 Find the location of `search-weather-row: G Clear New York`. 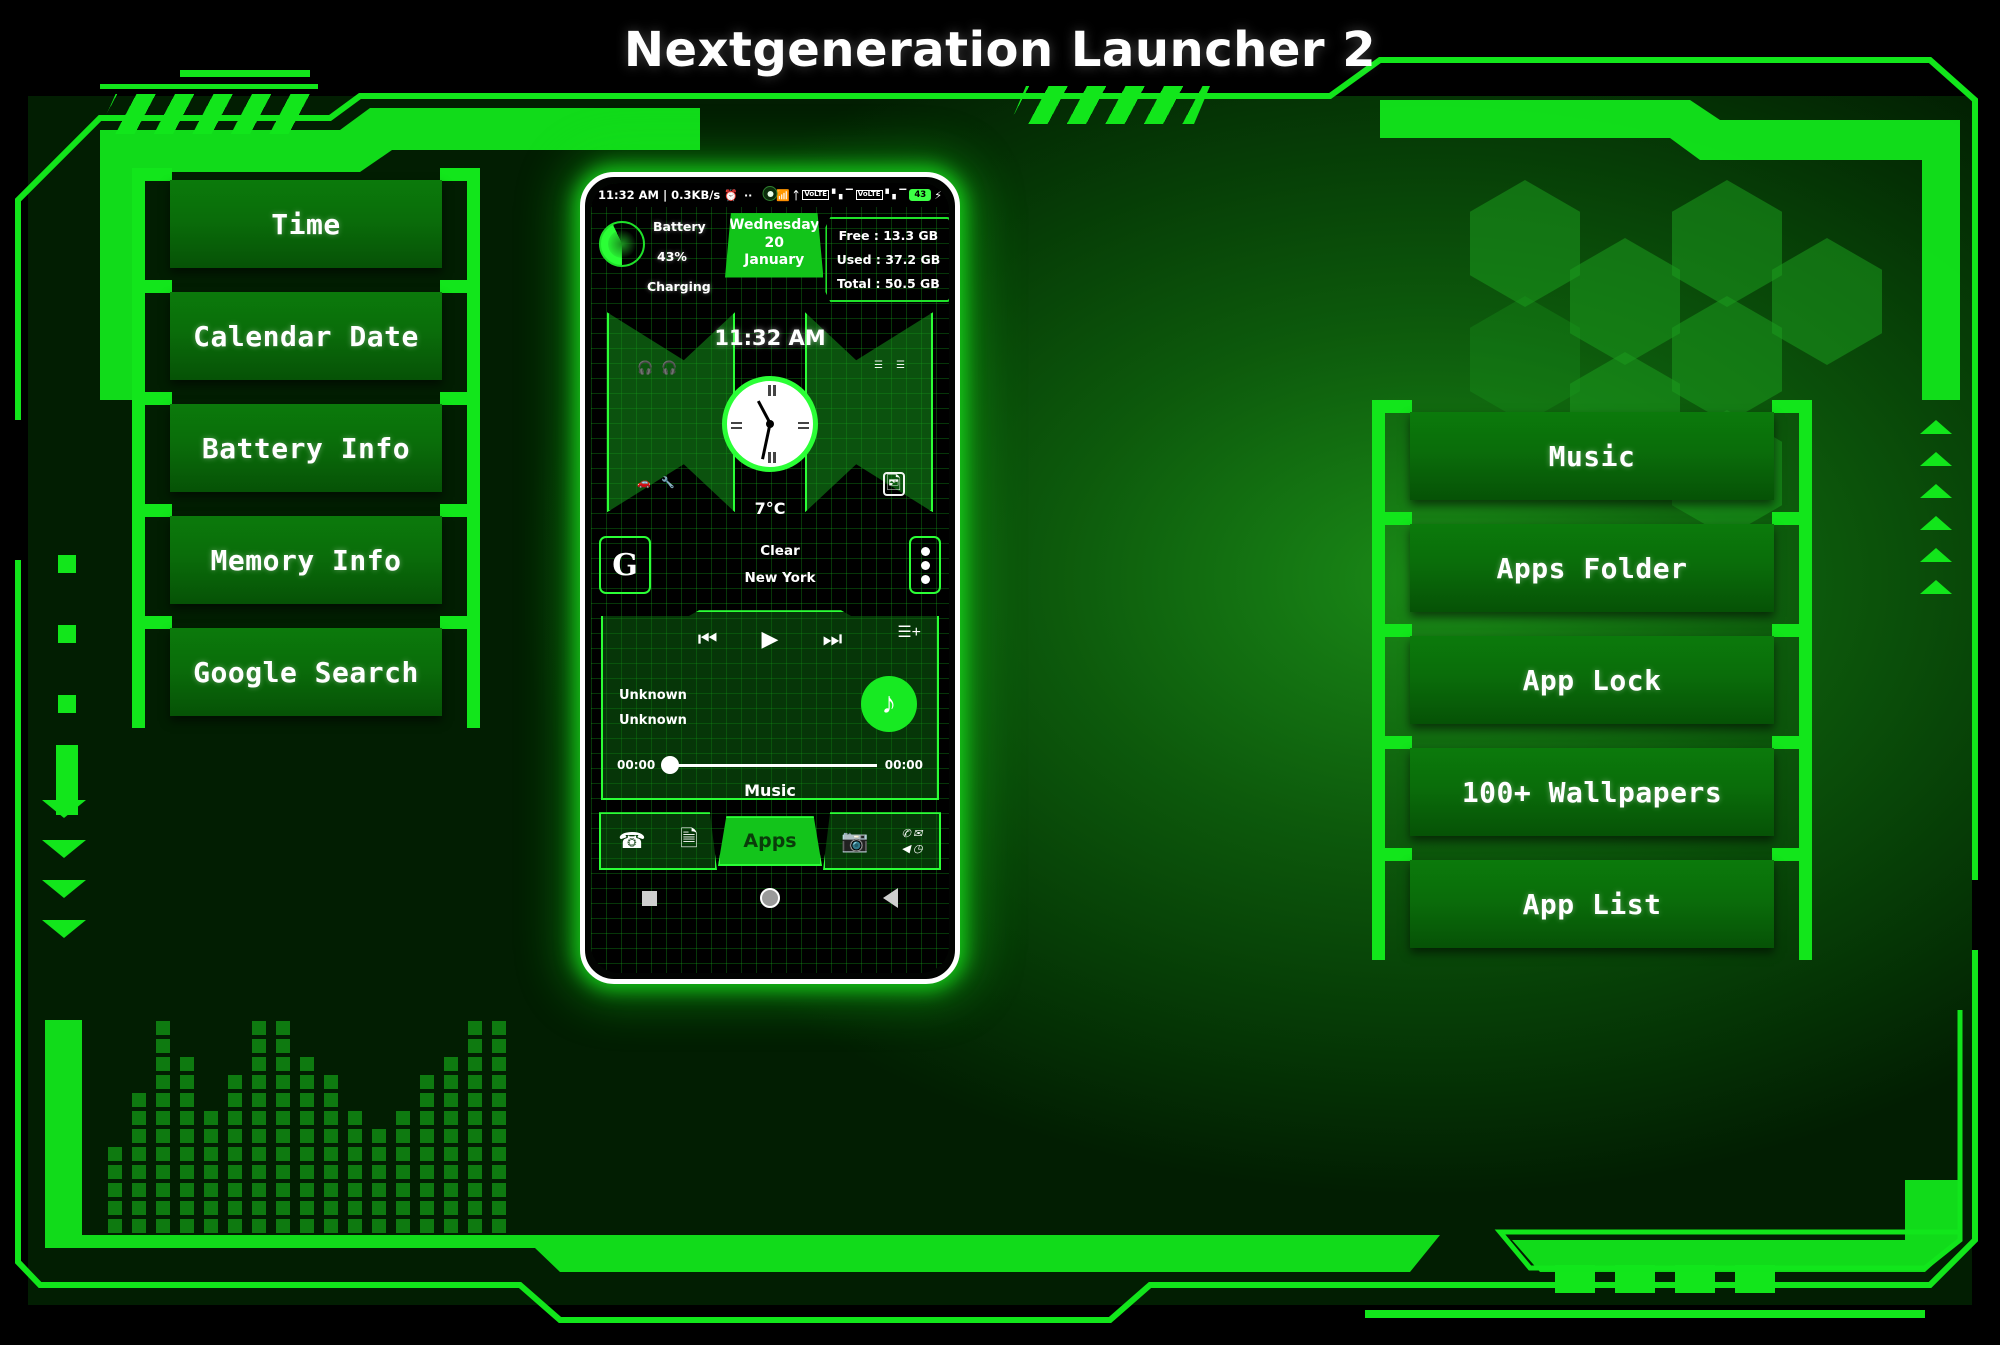

search-weather-row: G Clear New York is located at coordinates (770, 565).